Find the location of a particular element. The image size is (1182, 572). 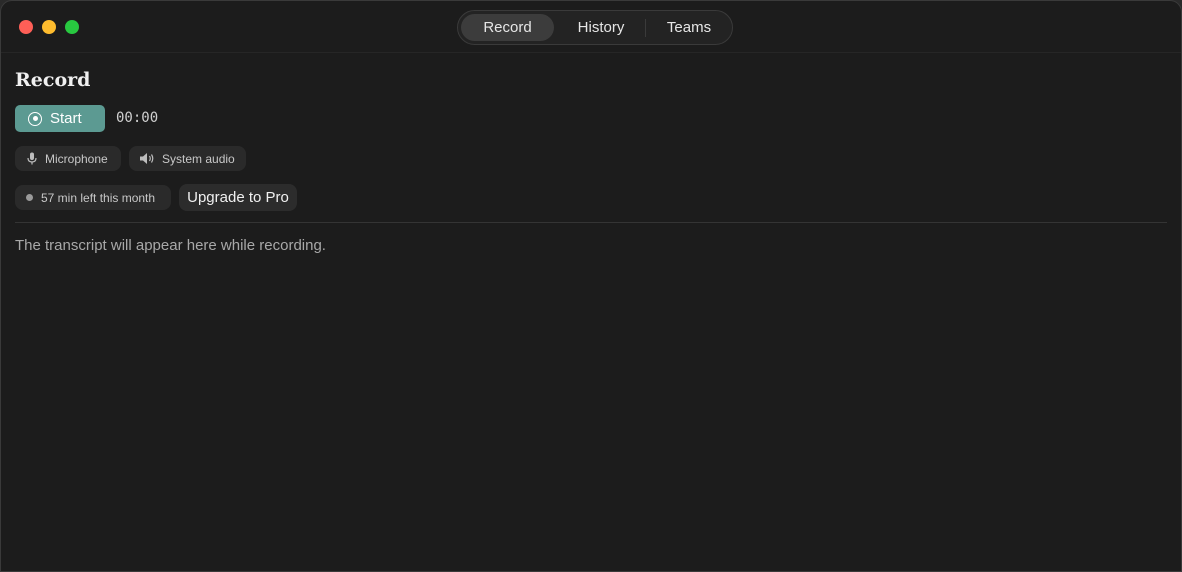

tab-bar: Record History Teams is located at coordinates (595, 27).